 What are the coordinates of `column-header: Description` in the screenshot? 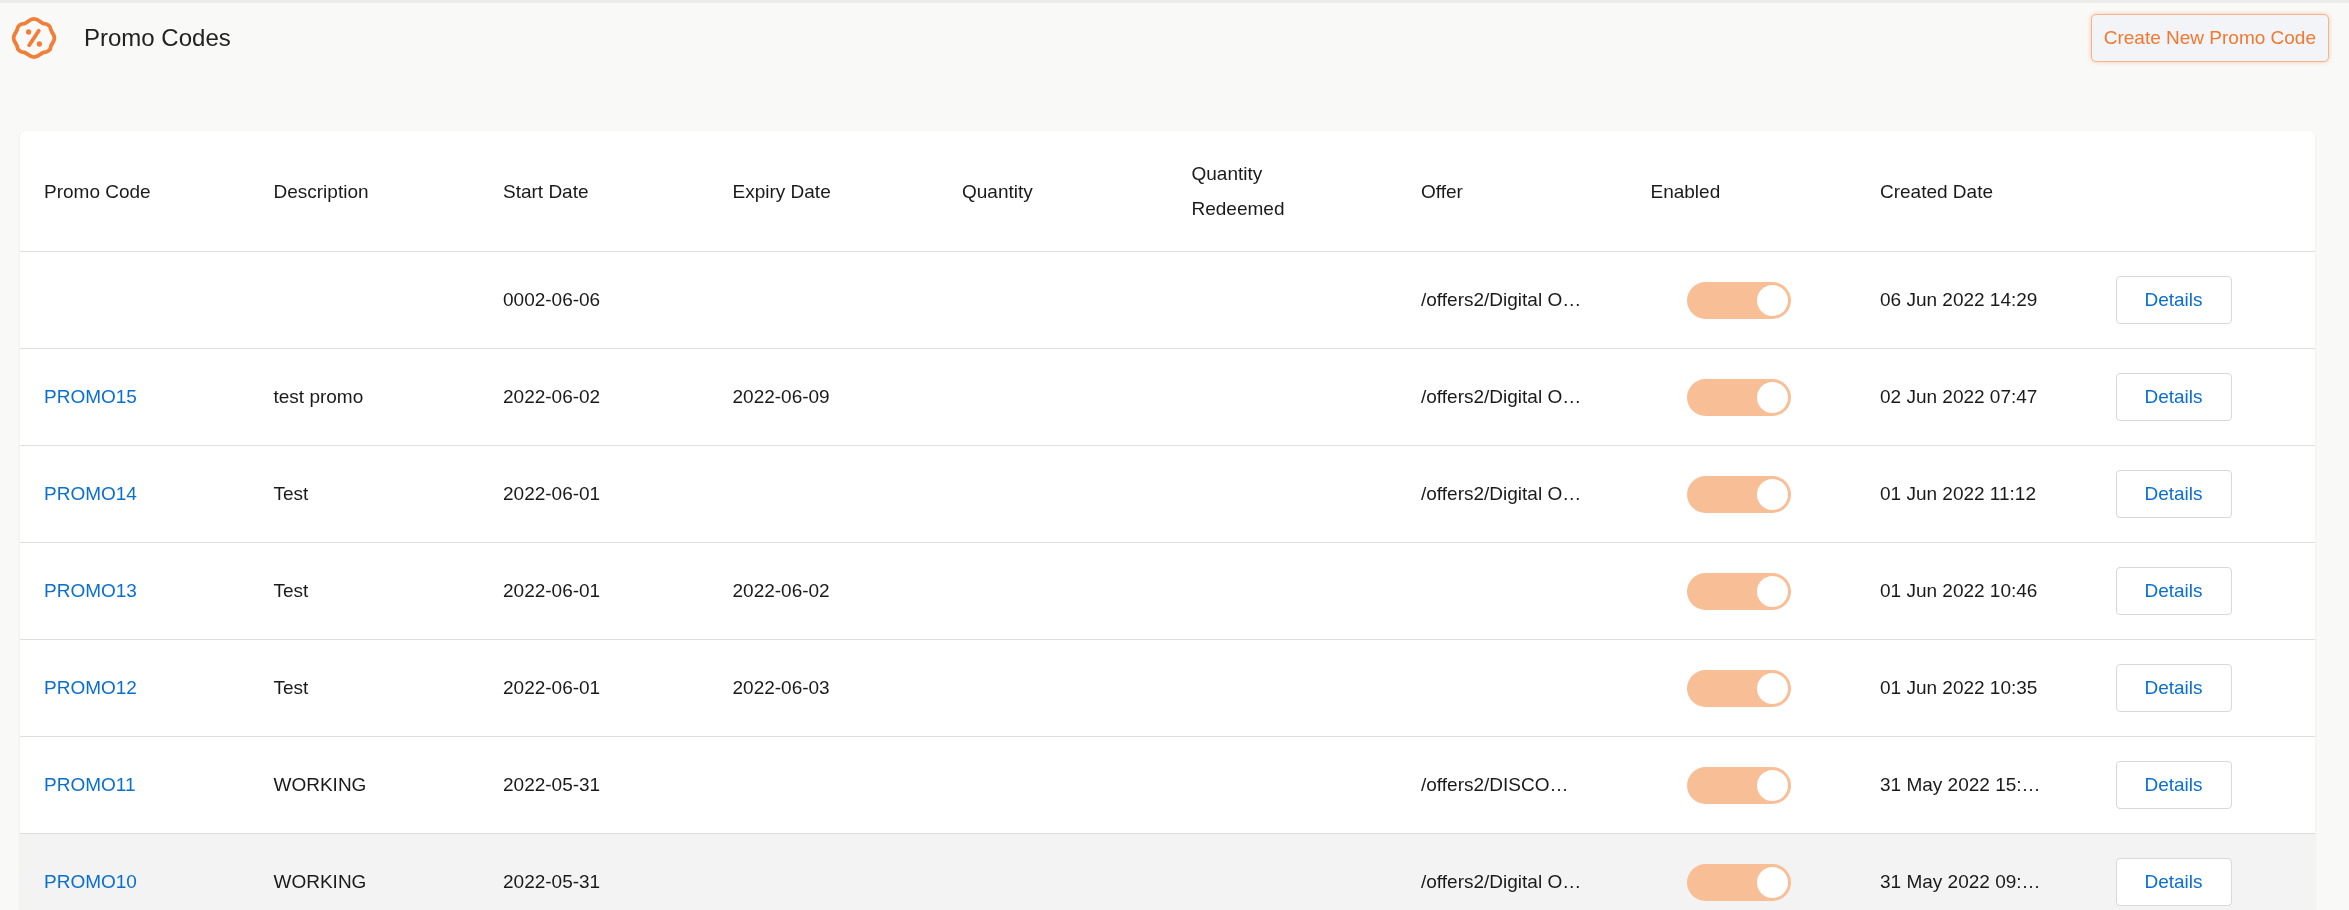 It's located at (321, 191).